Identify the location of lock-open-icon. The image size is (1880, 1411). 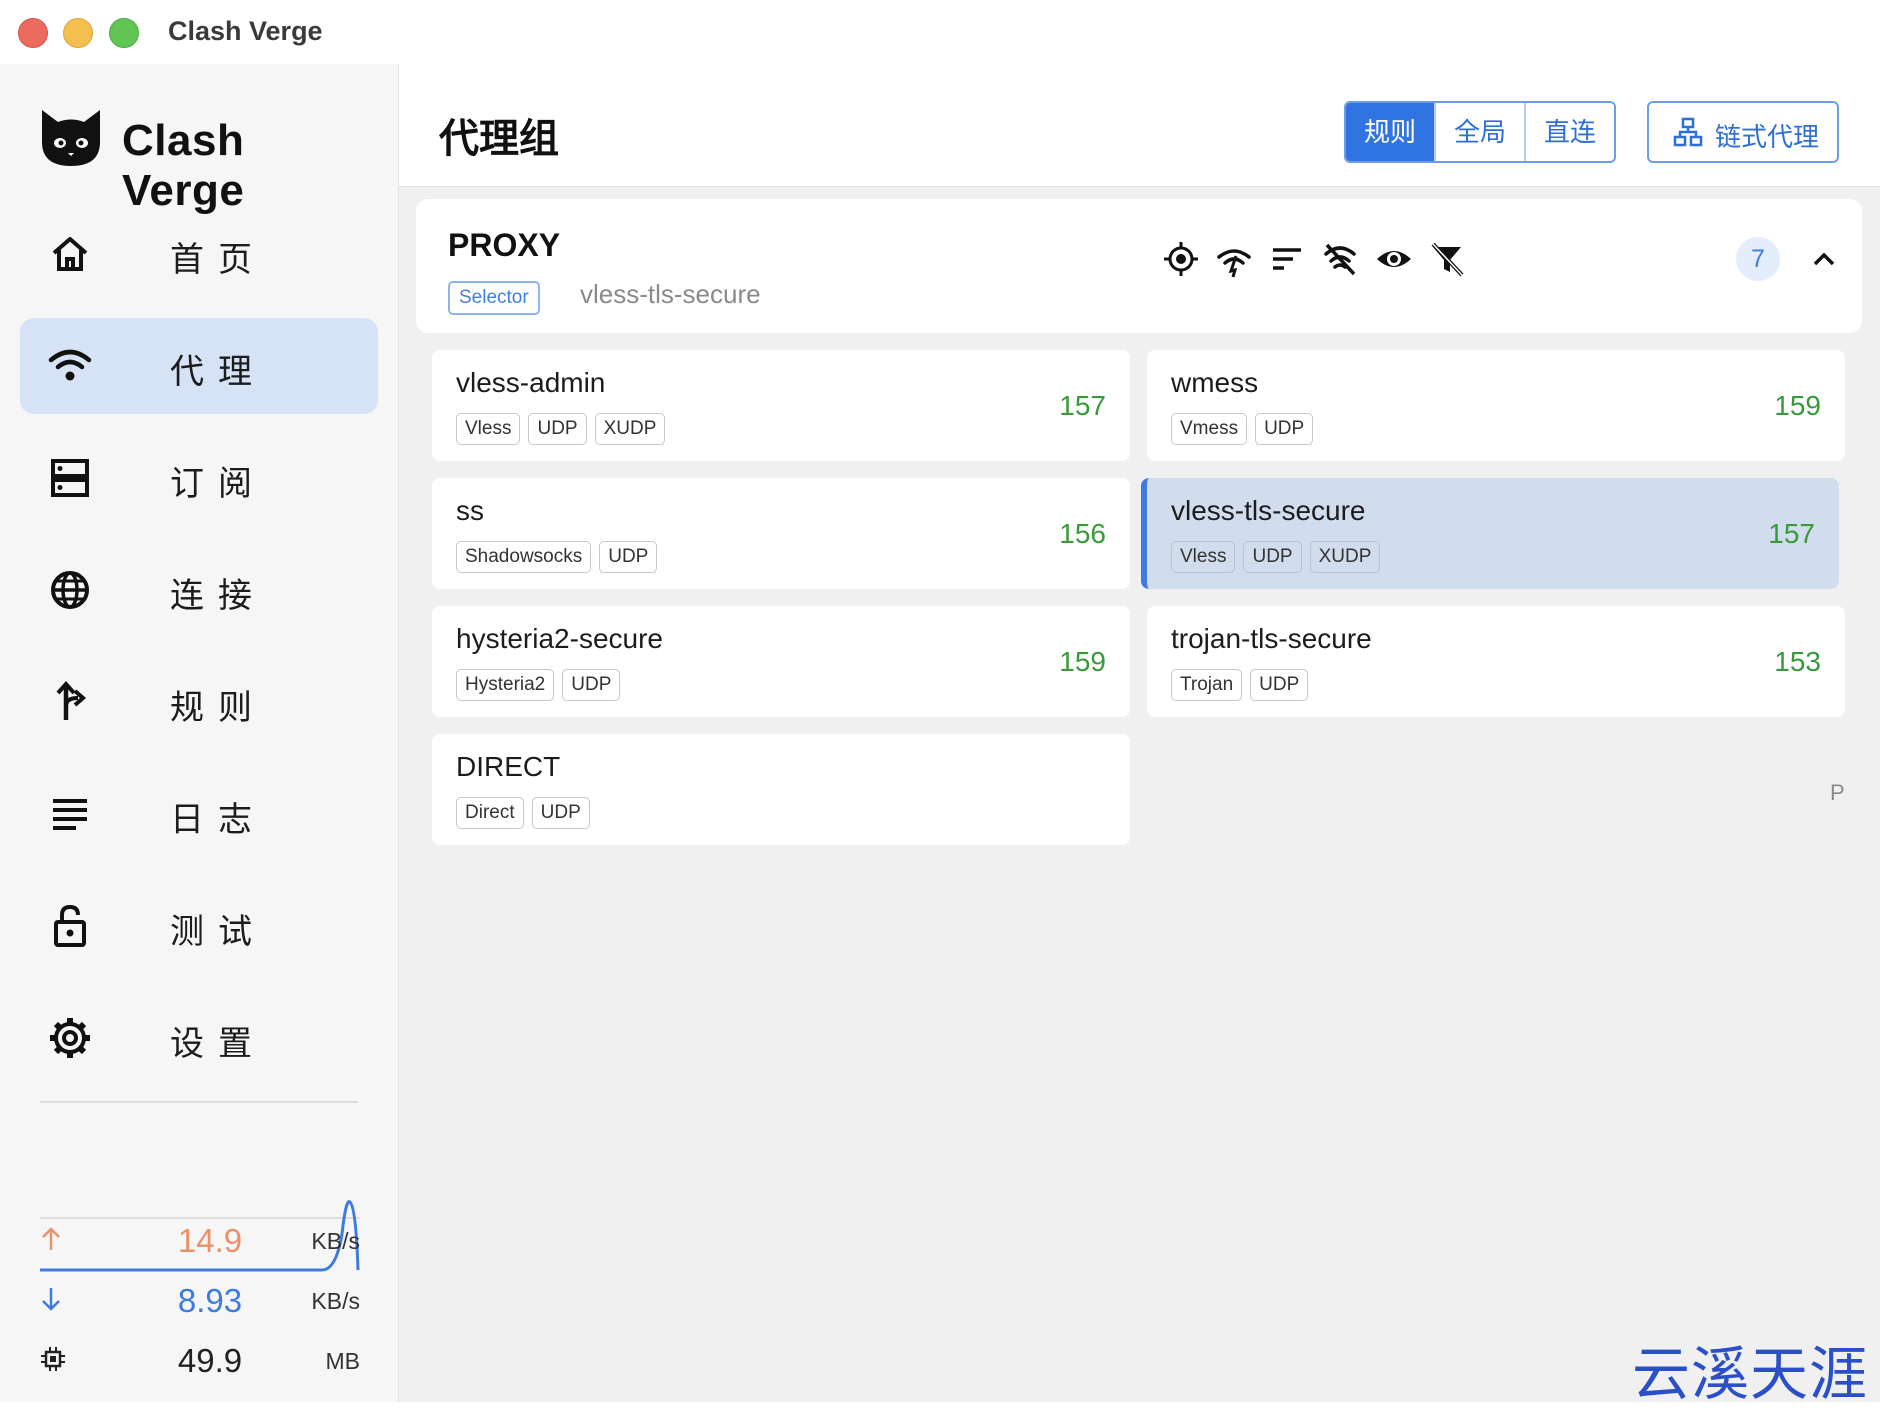
(70, 925).